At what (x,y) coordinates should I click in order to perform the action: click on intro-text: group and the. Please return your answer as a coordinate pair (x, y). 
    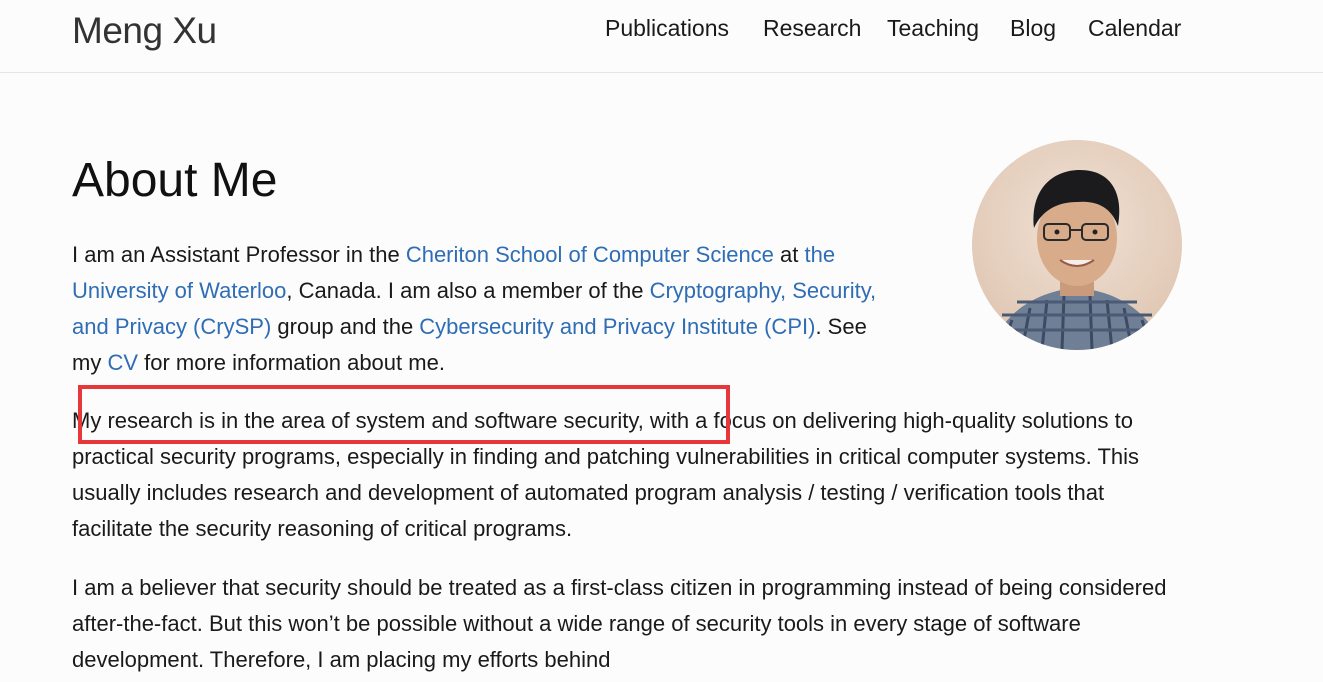
    Looking at the image, I should click on (345, 326).